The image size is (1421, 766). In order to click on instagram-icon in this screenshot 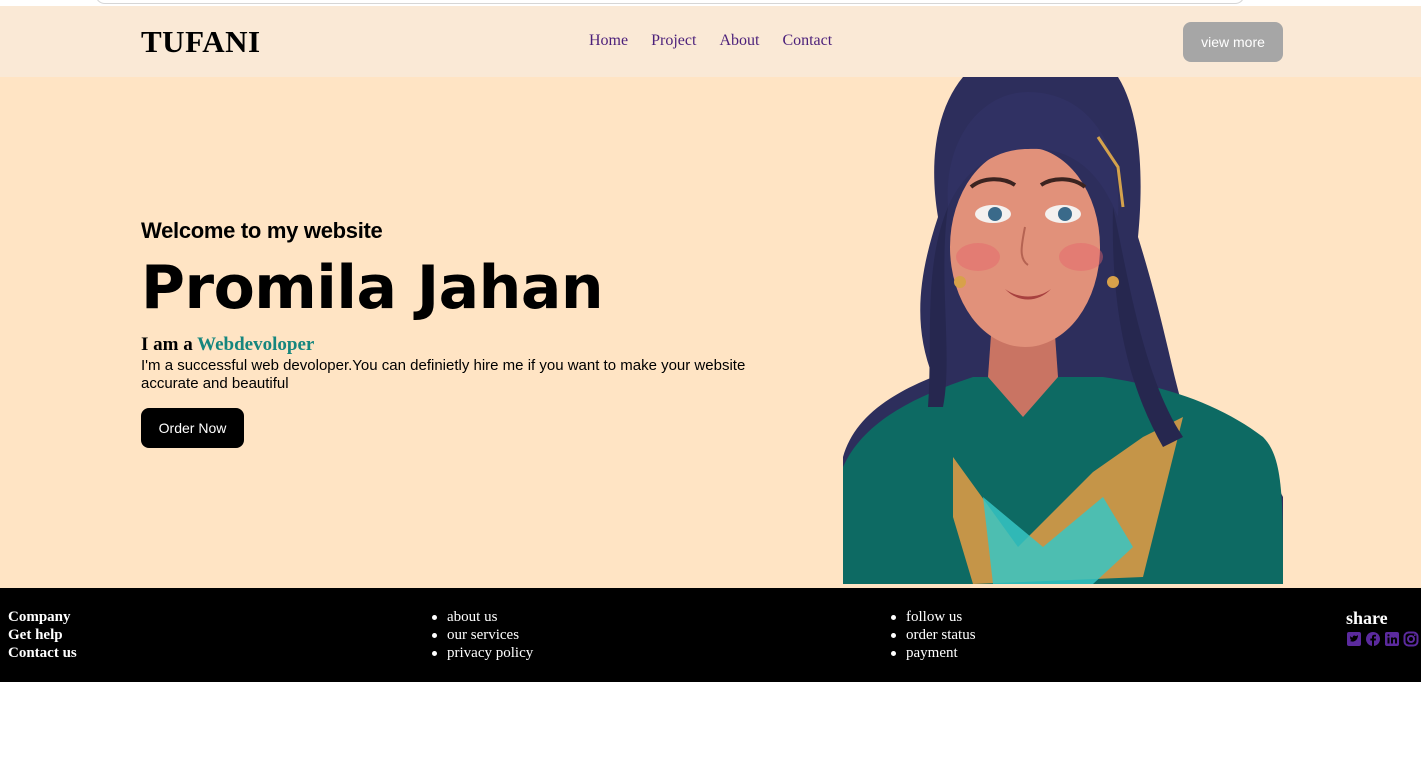, I will do `click(1411, 639)`.